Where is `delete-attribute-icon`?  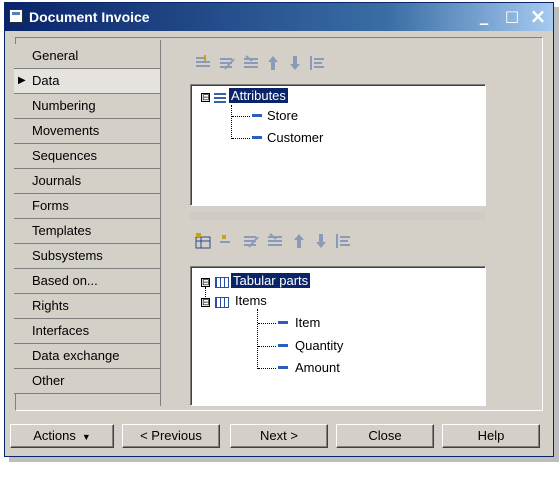 delete-attribute-icon is located at coordinates (251, 63).